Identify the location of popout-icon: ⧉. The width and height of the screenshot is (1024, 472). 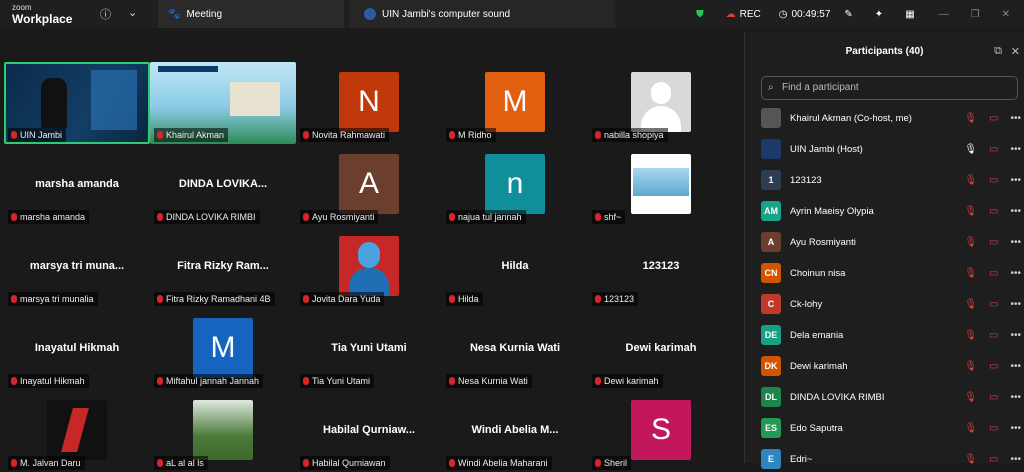
(998, 51).